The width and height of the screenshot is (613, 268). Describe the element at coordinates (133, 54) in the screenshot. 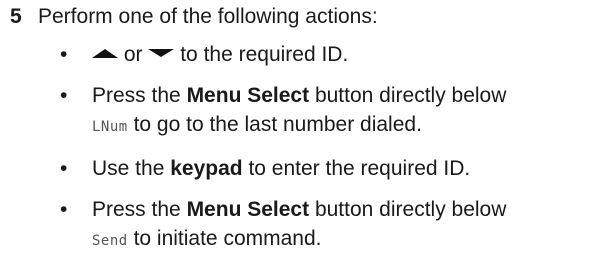

I see `connector-text: or` at that location.